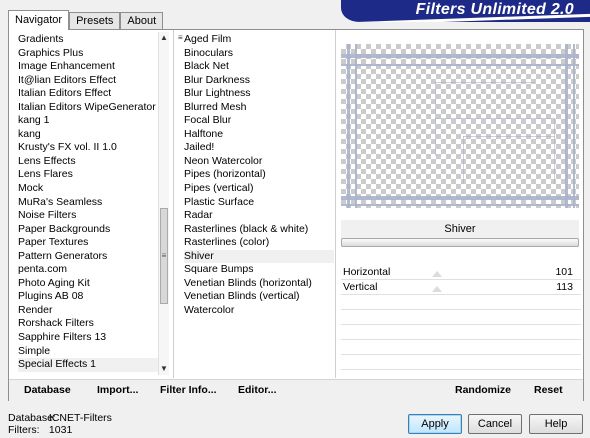 The height and width of the screenshot is (438, 590). Describe the element at coordinates (259, 121) in the screenshot. I see `filter-item: Focal Blur` at that location.